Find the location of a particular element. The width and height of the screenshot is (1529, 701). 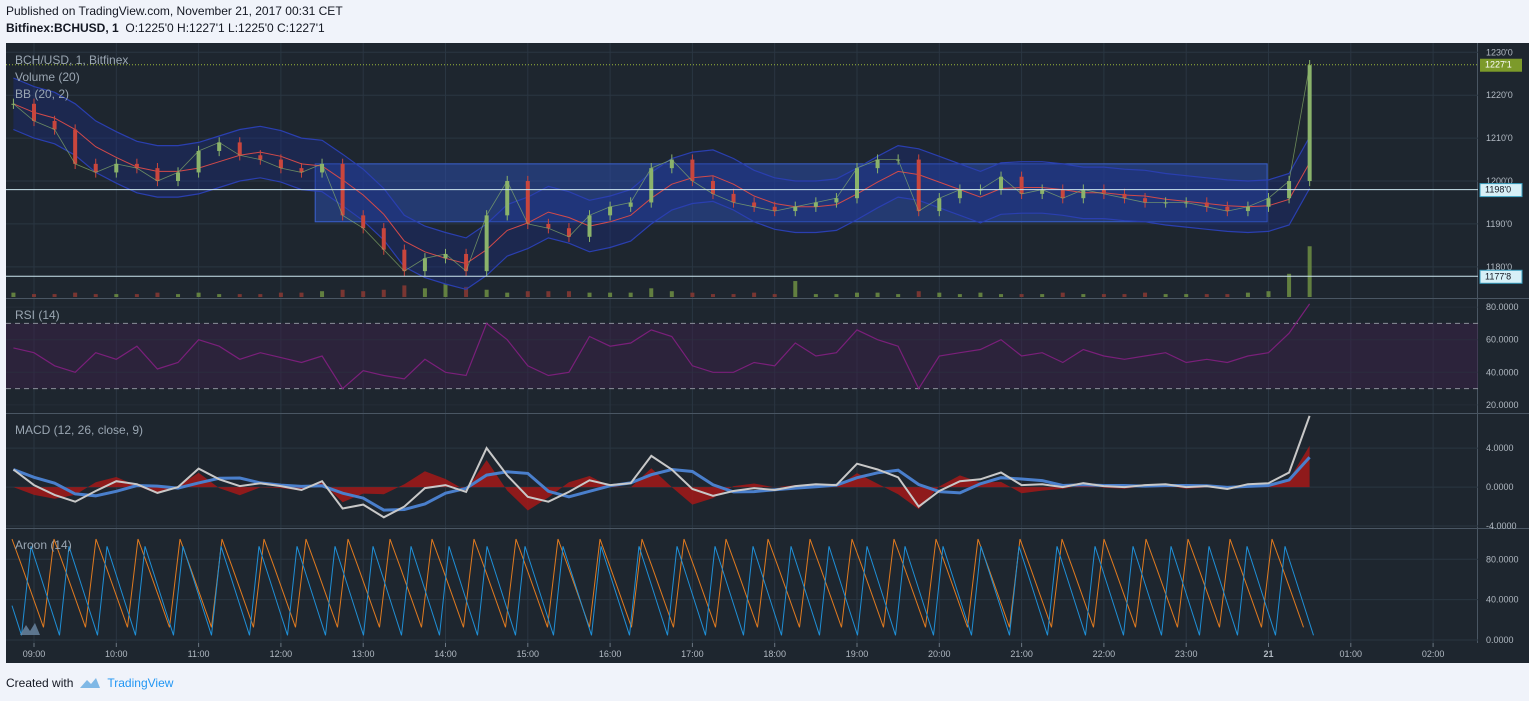

aroon-tick-label: 80.0000 is located at coordinates (1502, 559).